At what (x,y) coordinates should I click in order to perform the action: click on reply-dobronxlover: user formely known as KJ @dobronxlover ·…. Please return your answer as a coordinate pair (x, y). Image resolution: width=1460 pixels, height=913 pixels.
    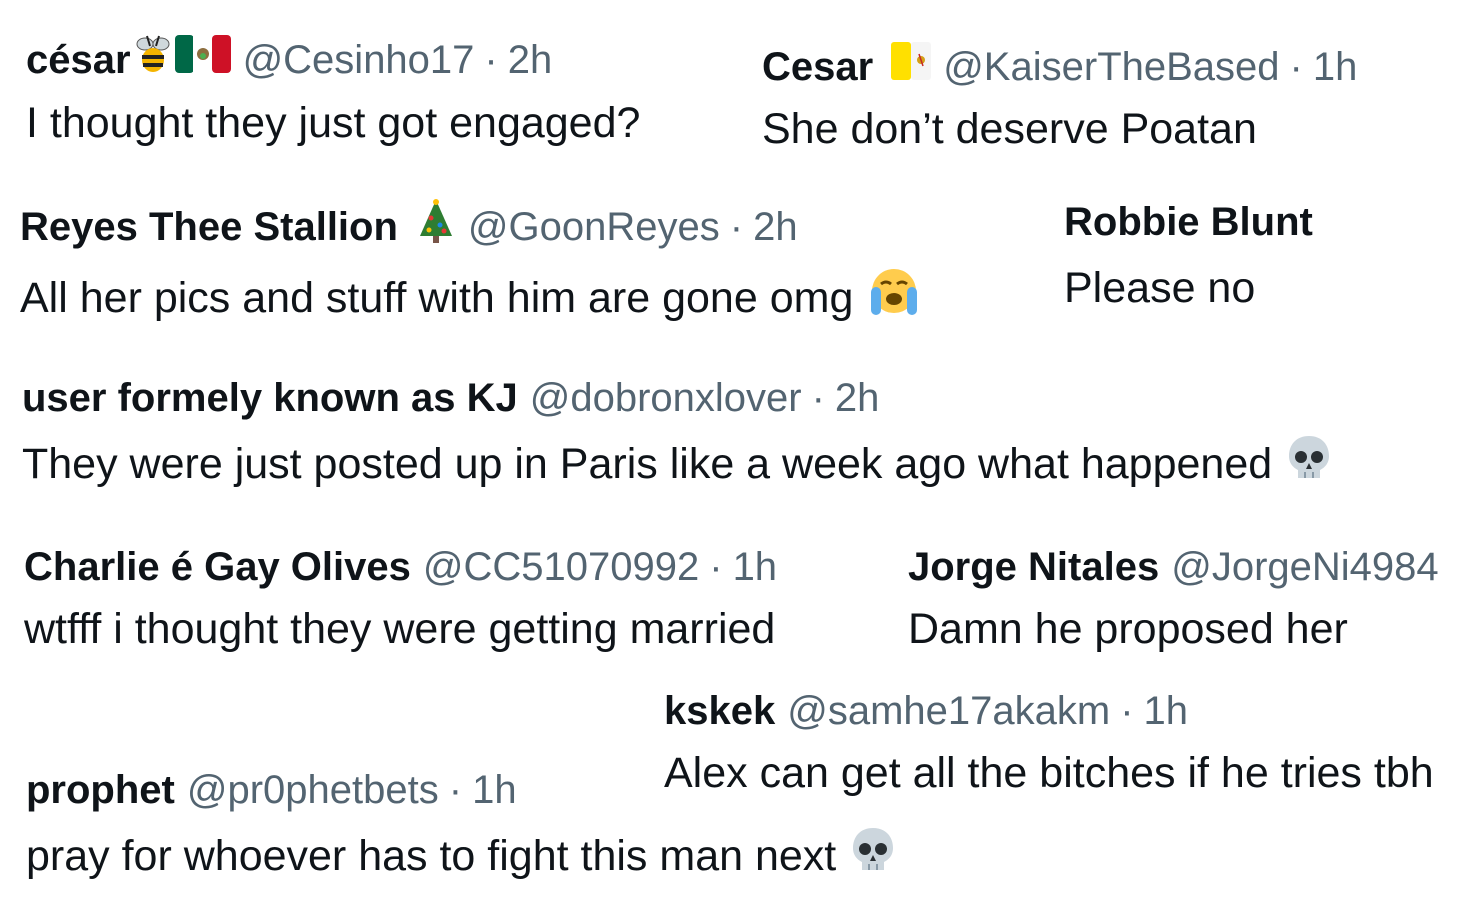
    Looking at the image, I should click on (677, 434).